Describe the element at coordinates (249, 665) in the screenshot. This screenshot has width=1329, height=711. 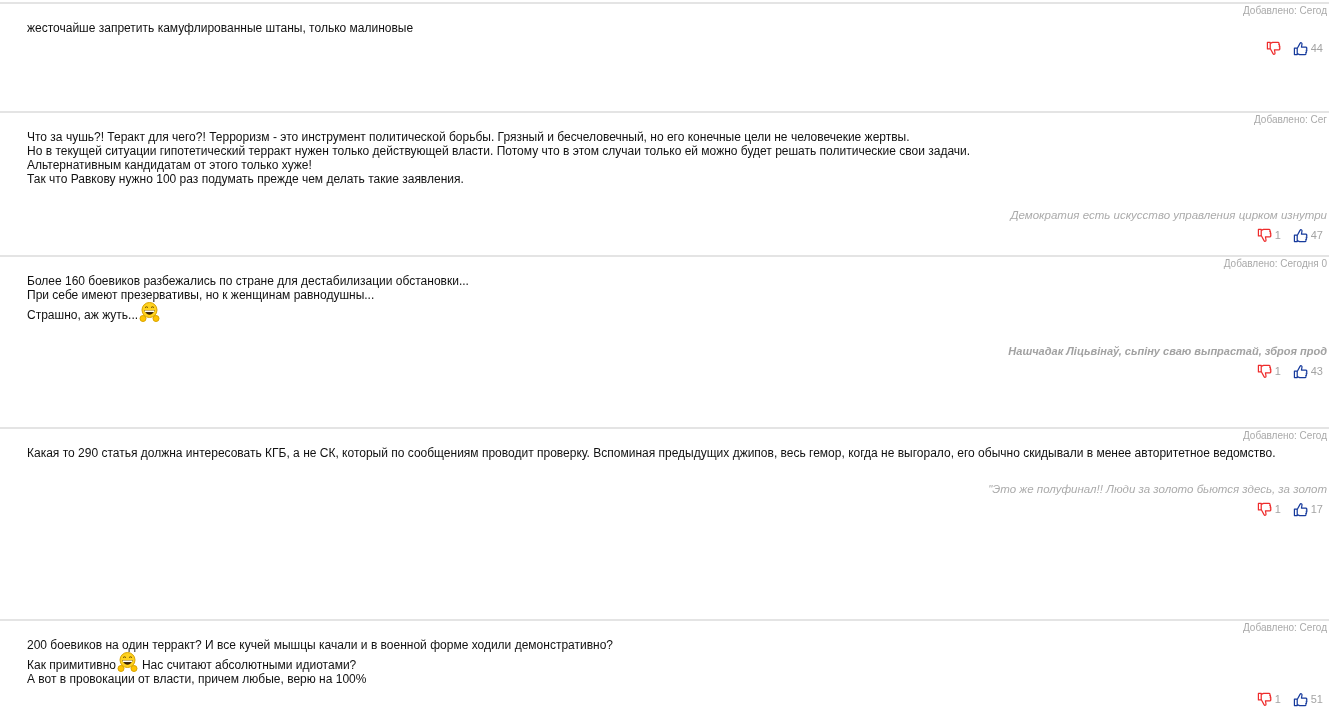
I see `comment-text: Нас считают абсолютными идиотами?` at that location.